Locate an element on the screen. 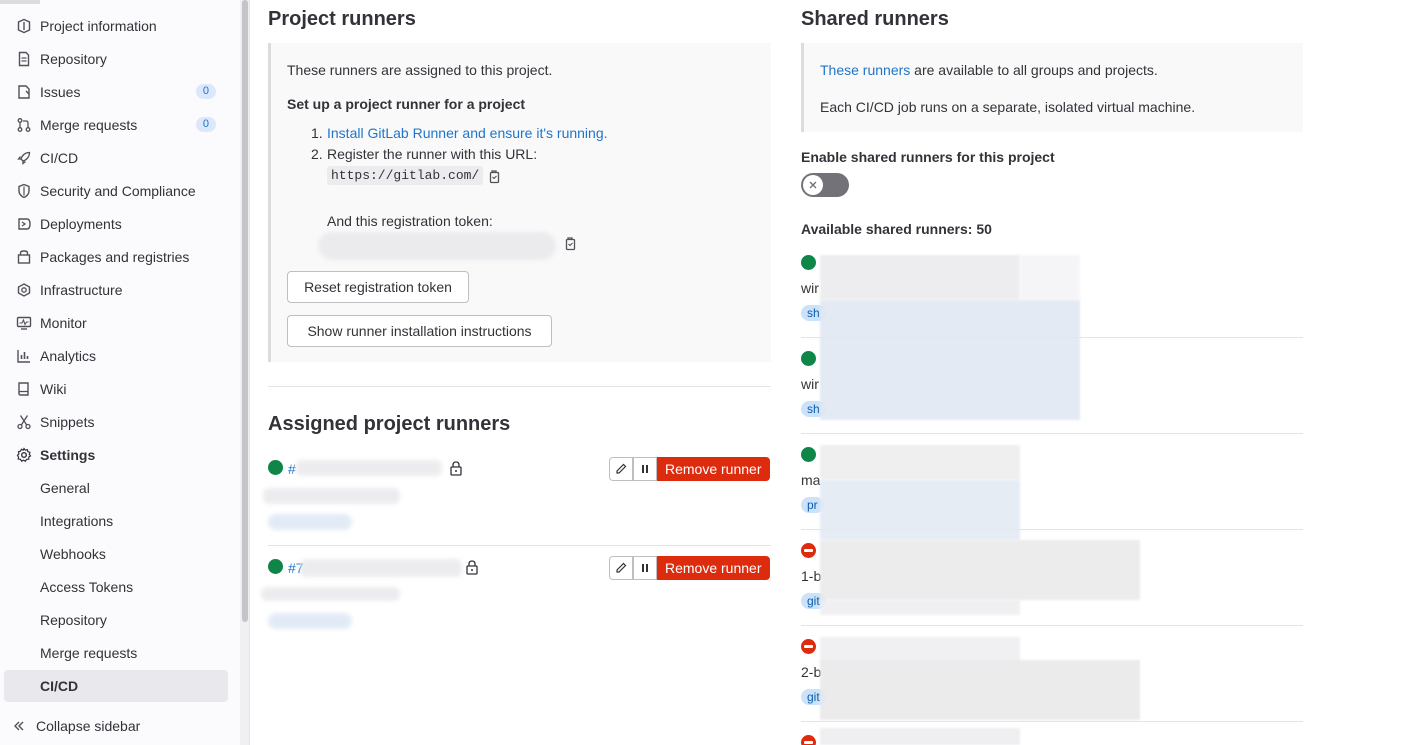  monitor-icon is located at coordinates (22, 323).